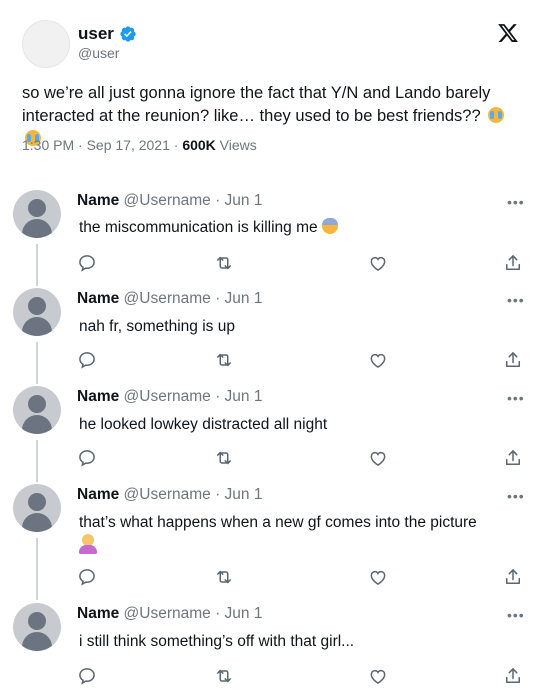  Describe the element at coordinates (199, 145) in the screenshot. I see `views-count: 600K` at that location.